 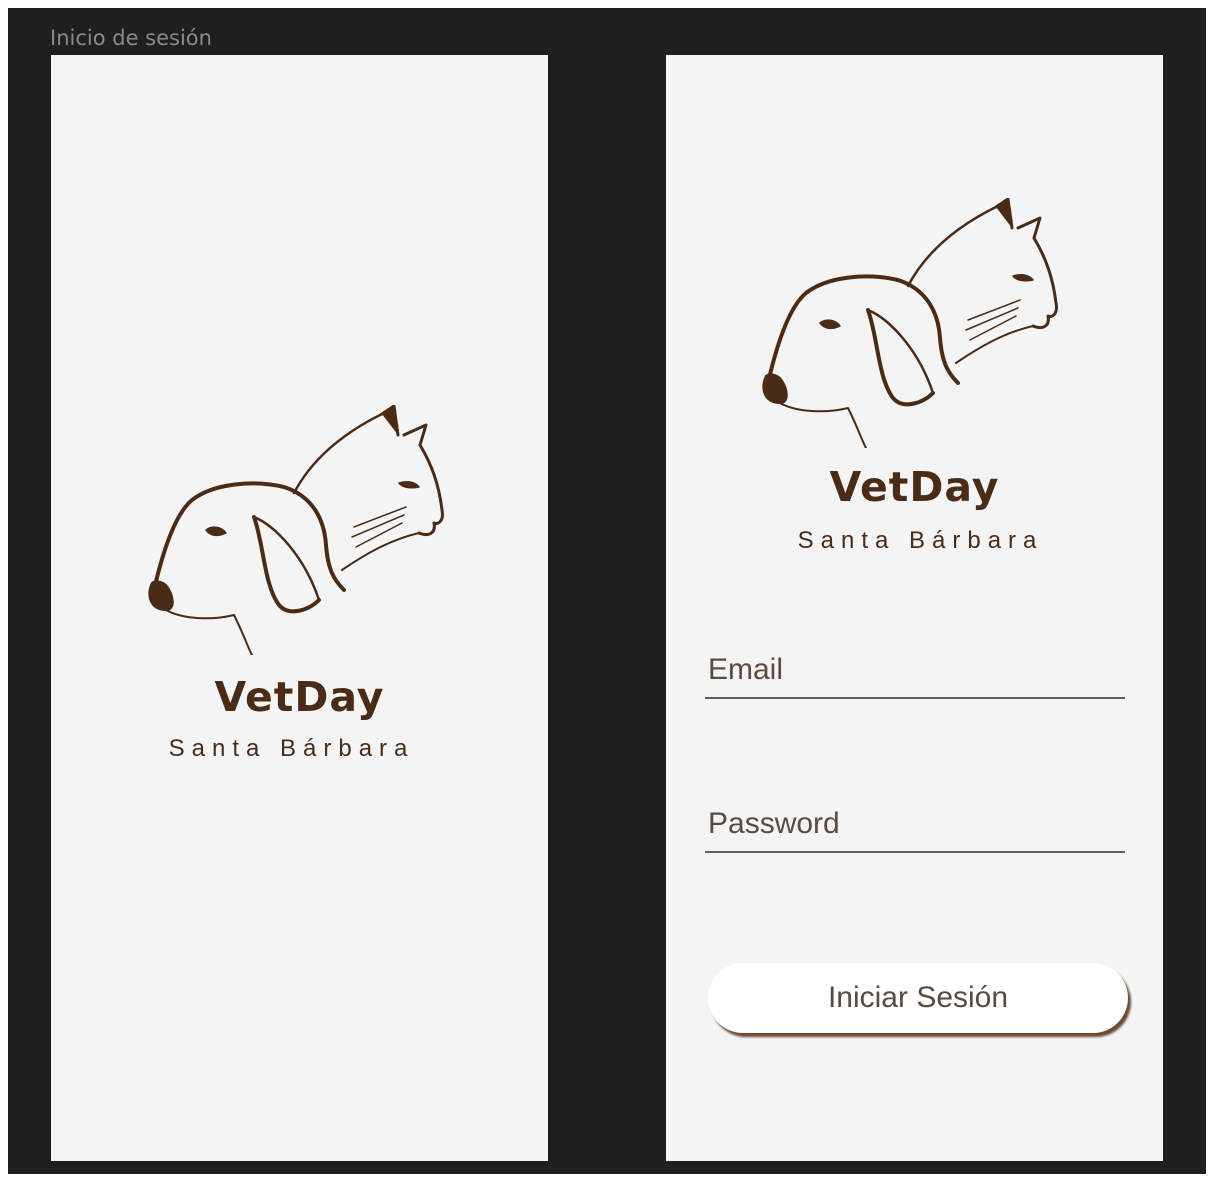 I want to click on email-field, so click(x=915, y=676).